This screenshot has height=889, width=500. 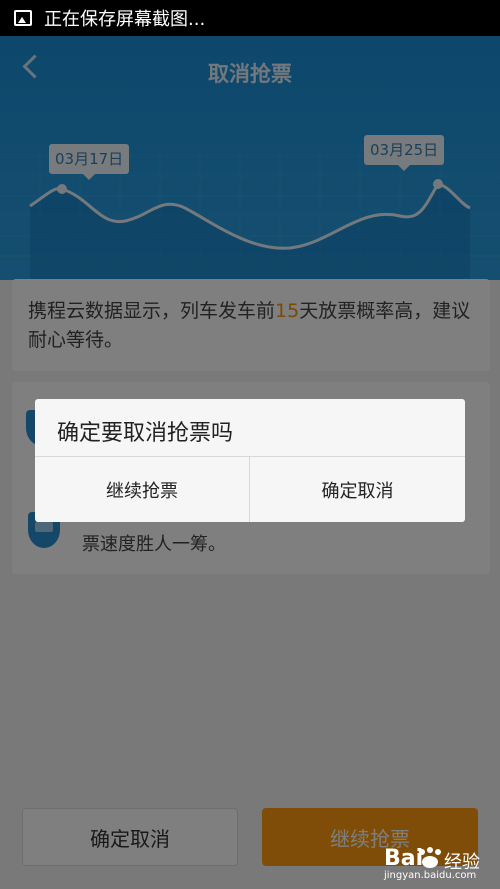 What do you see at coordinates (430, 875) in the screenshot?
I see `watermark-url: jingyan.baidu.com` at bounding box center [430, 875].